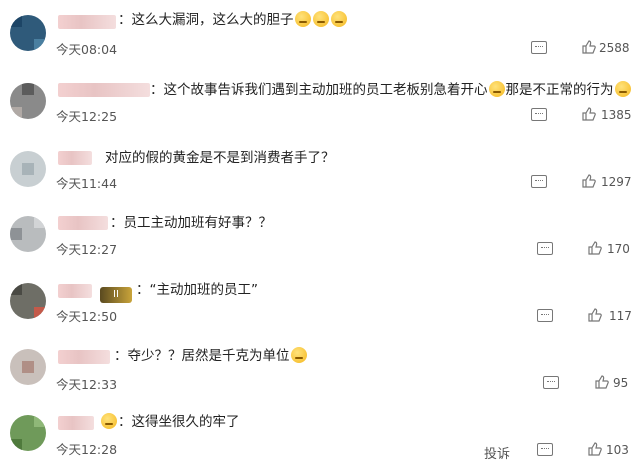  Describe the element at coordinates (87, 384) in the screenshot. I see `timestamp: 今天12:33` at that location.